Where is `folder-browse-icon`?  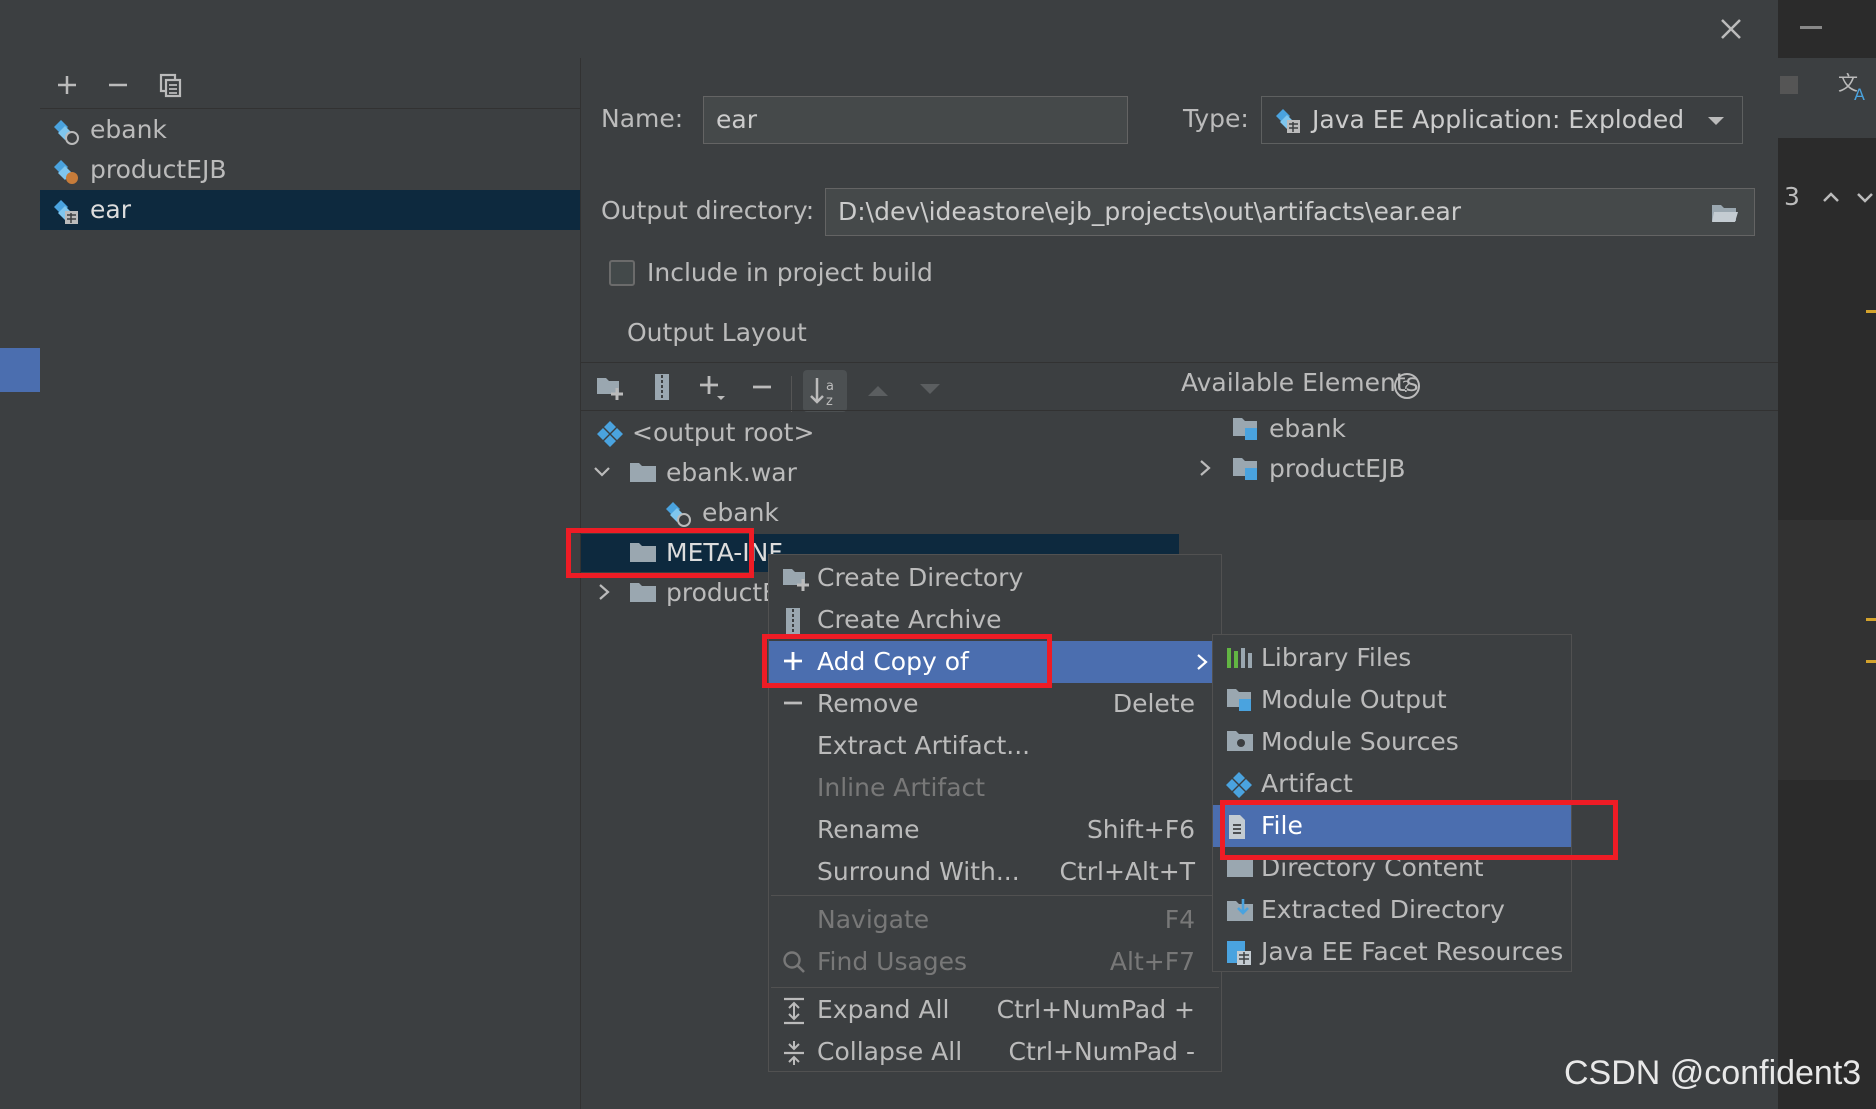
folder-browse-icon is located at coordinates (1725, 215).